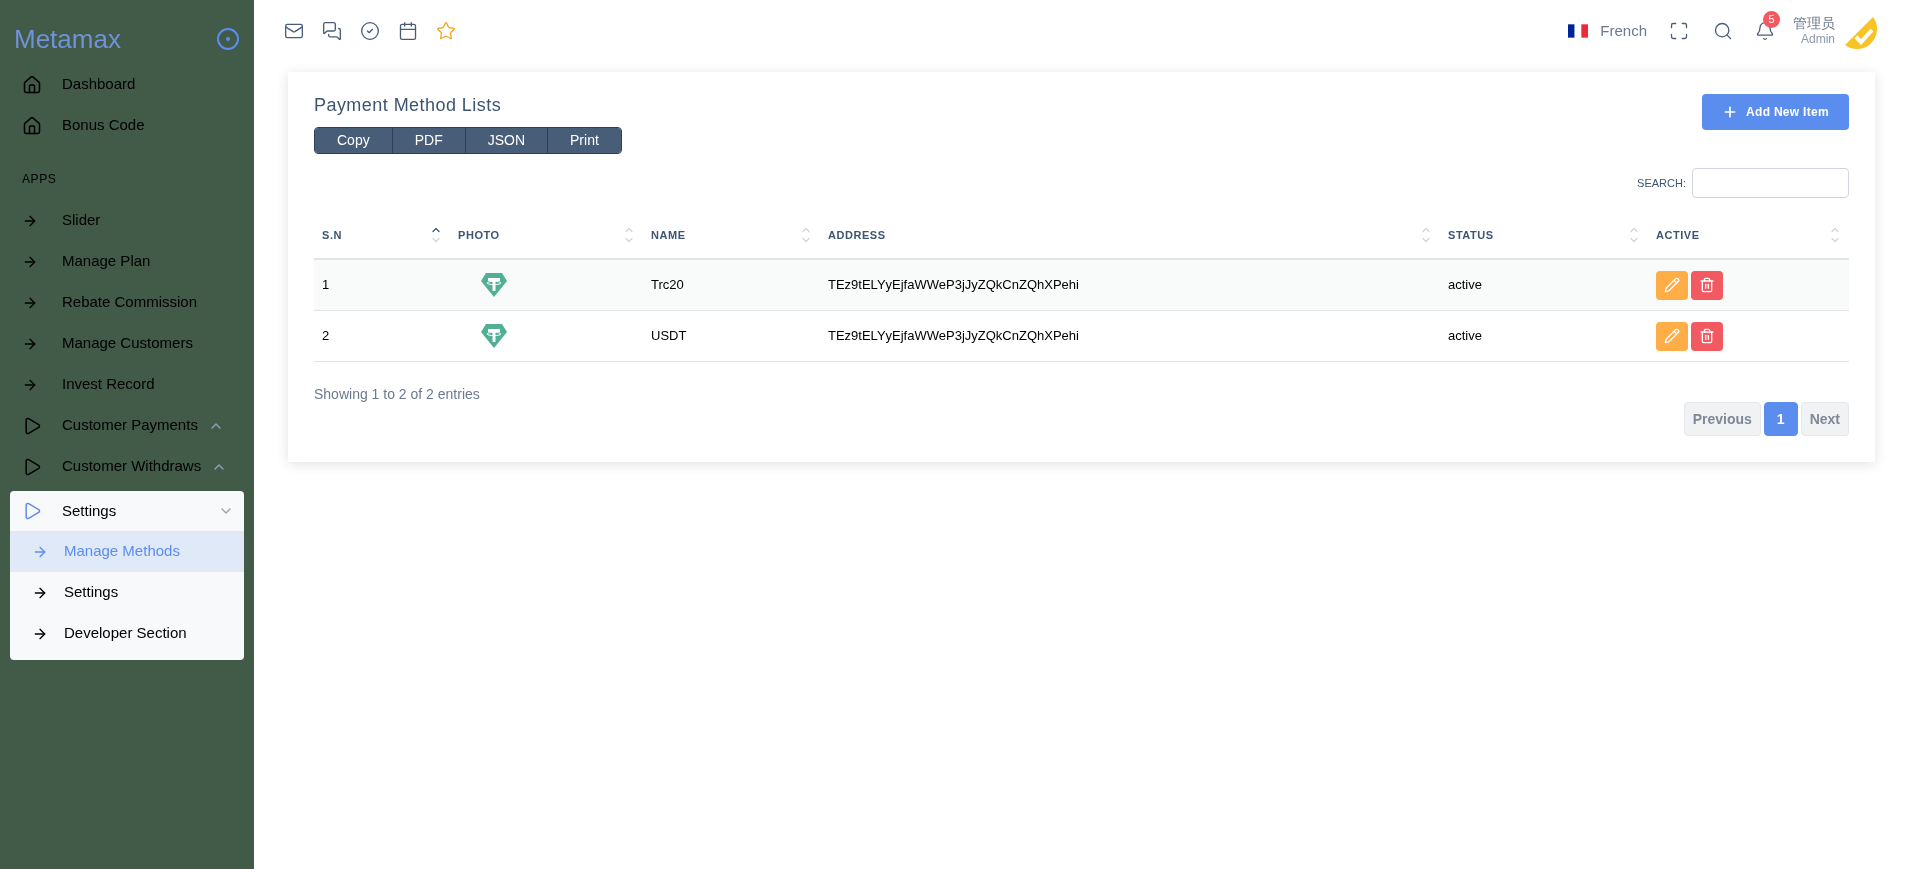  What do you see at coordinates (1771, 19) in the screenshot?
I see `notification-badge: 5` at bounding box center [1771, 19].